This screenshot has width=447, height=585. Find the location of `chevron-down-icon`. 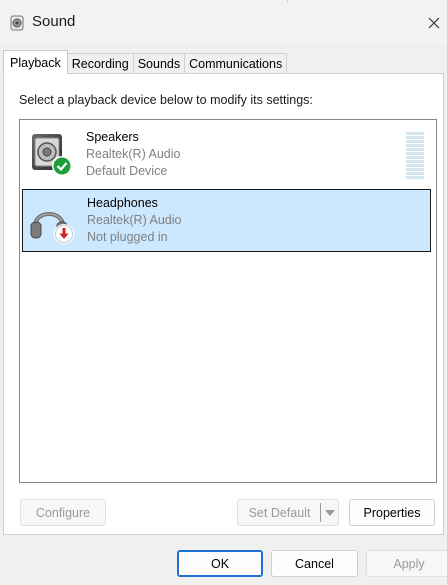

chevron-down-icon is located at coordinates (329, 512).